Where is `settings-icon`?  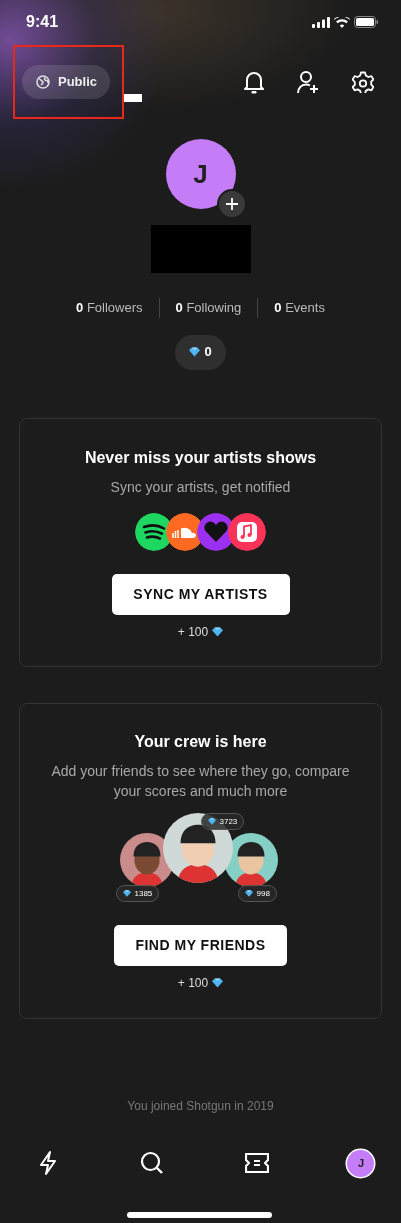 settings-icon is located at coordinates (363, 82).